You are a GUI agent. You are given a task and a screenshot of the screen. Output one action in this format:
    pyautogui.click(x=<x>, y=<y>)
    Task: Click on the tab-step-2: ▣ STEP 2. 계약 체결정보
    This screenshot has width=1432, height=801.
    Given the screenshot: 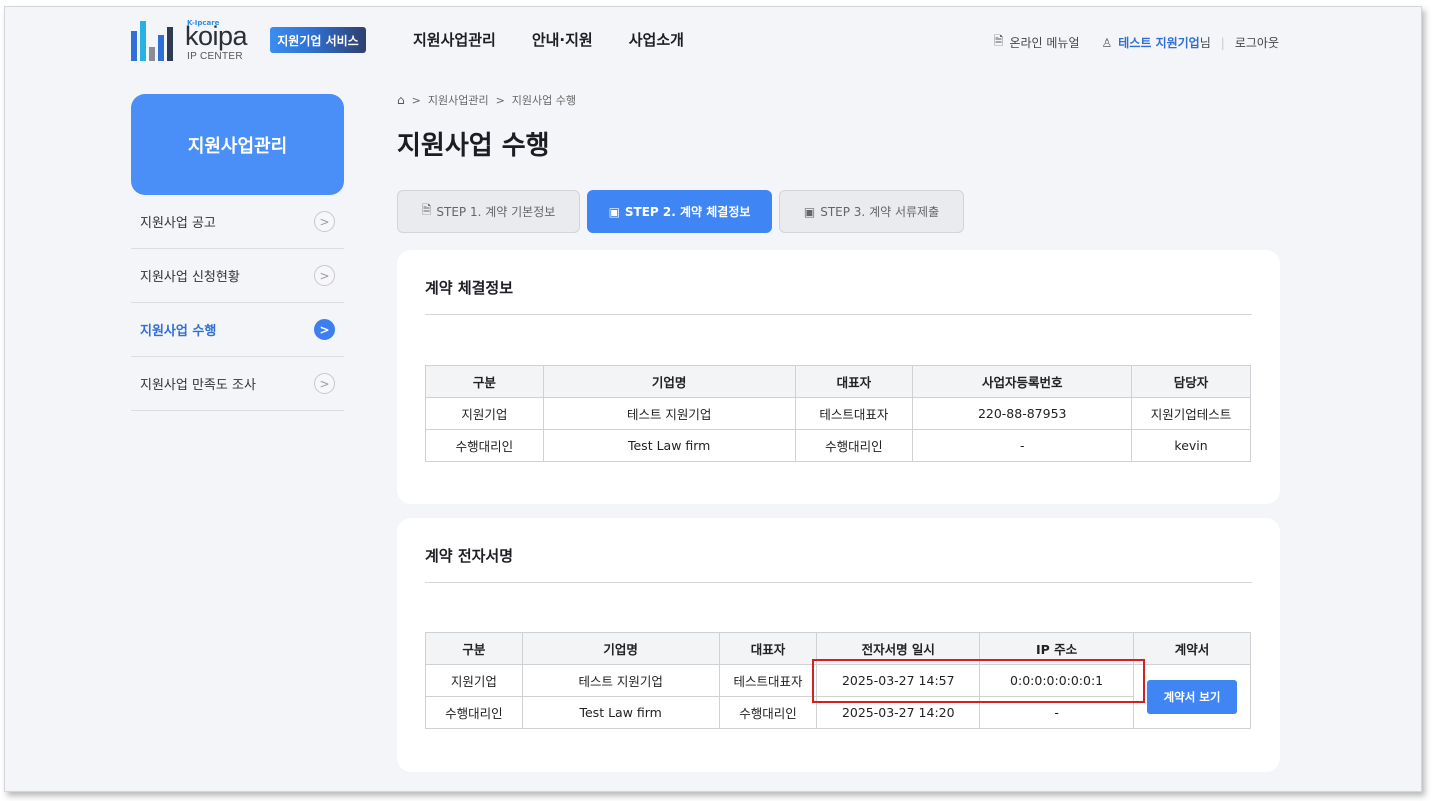 What is the action you would take?
    pyautogui.click(x=679, y=211)
    